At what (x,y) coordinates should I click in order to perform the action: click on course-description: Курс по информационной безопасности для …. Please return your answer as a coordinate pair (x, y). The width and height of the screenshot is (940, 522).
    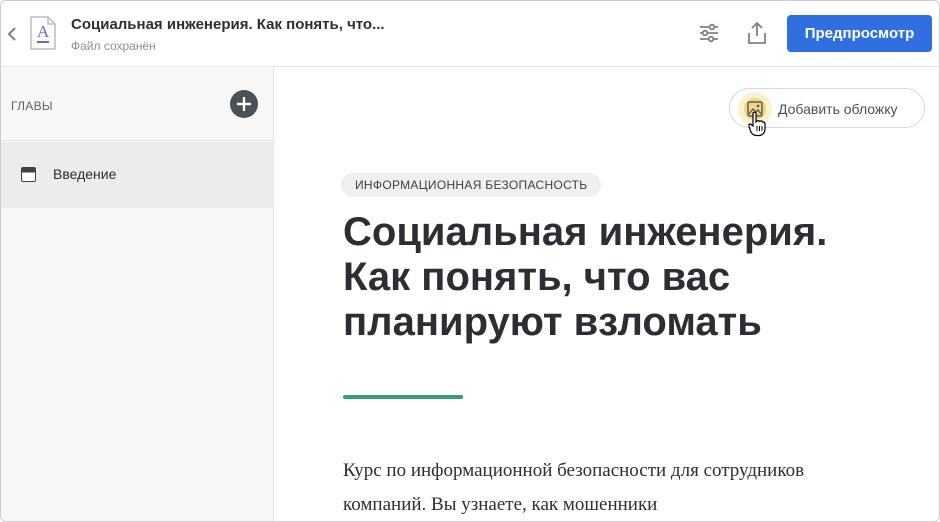
    Looking at the image, I should click on (603, 487).